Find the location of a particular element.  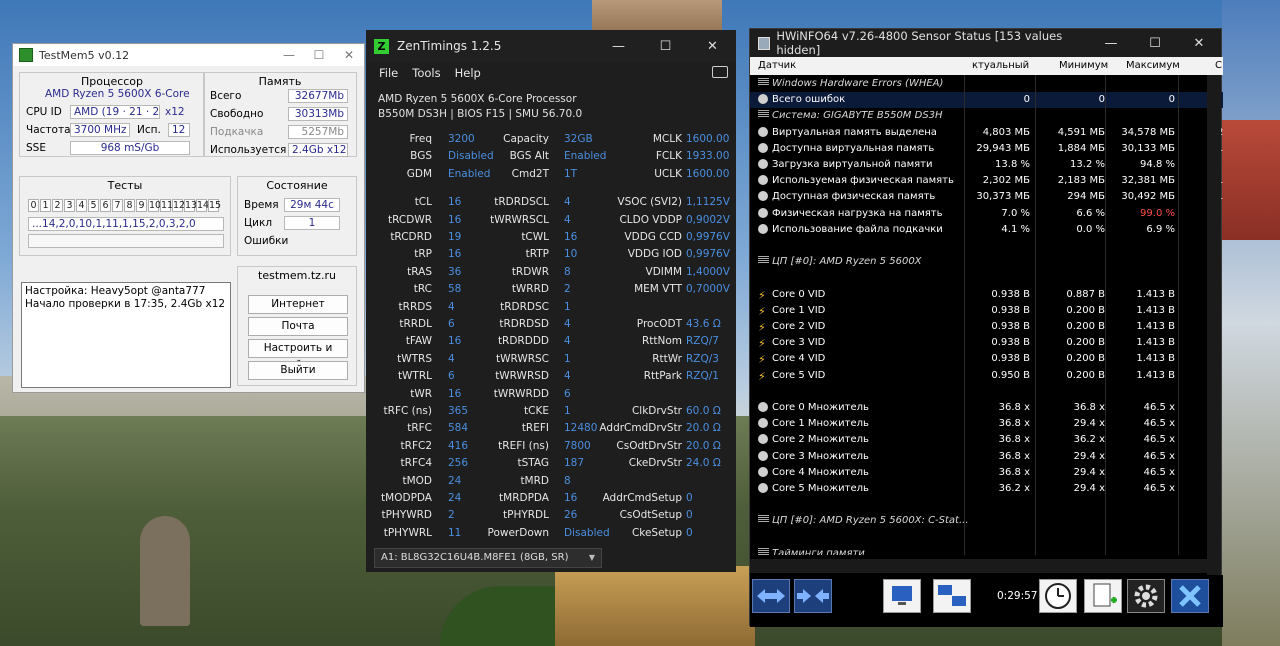

sensor-group-row: ЦП [#0]: AMD Ryzen 5 5600X is located at coordinates (986, 262).